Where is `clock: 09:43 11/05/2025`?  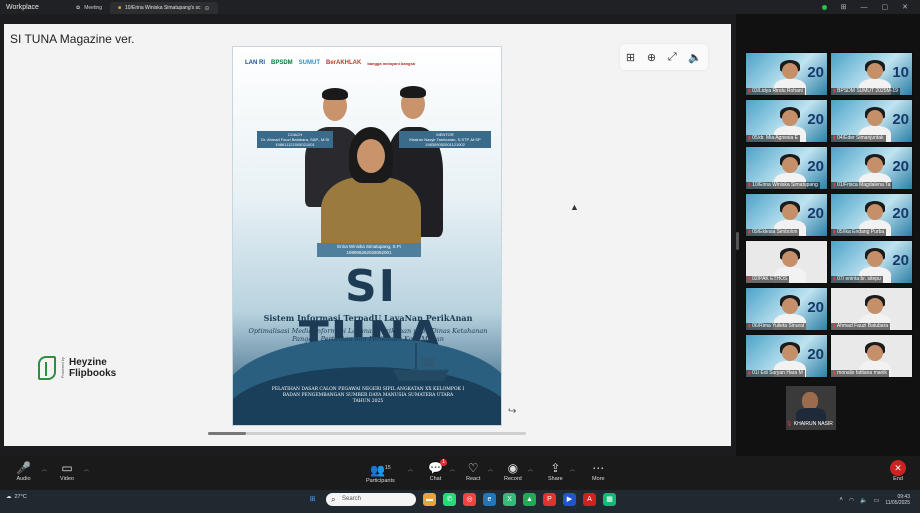
clock: 09:43 11/05/2025 is located at coordinates (897, 500).